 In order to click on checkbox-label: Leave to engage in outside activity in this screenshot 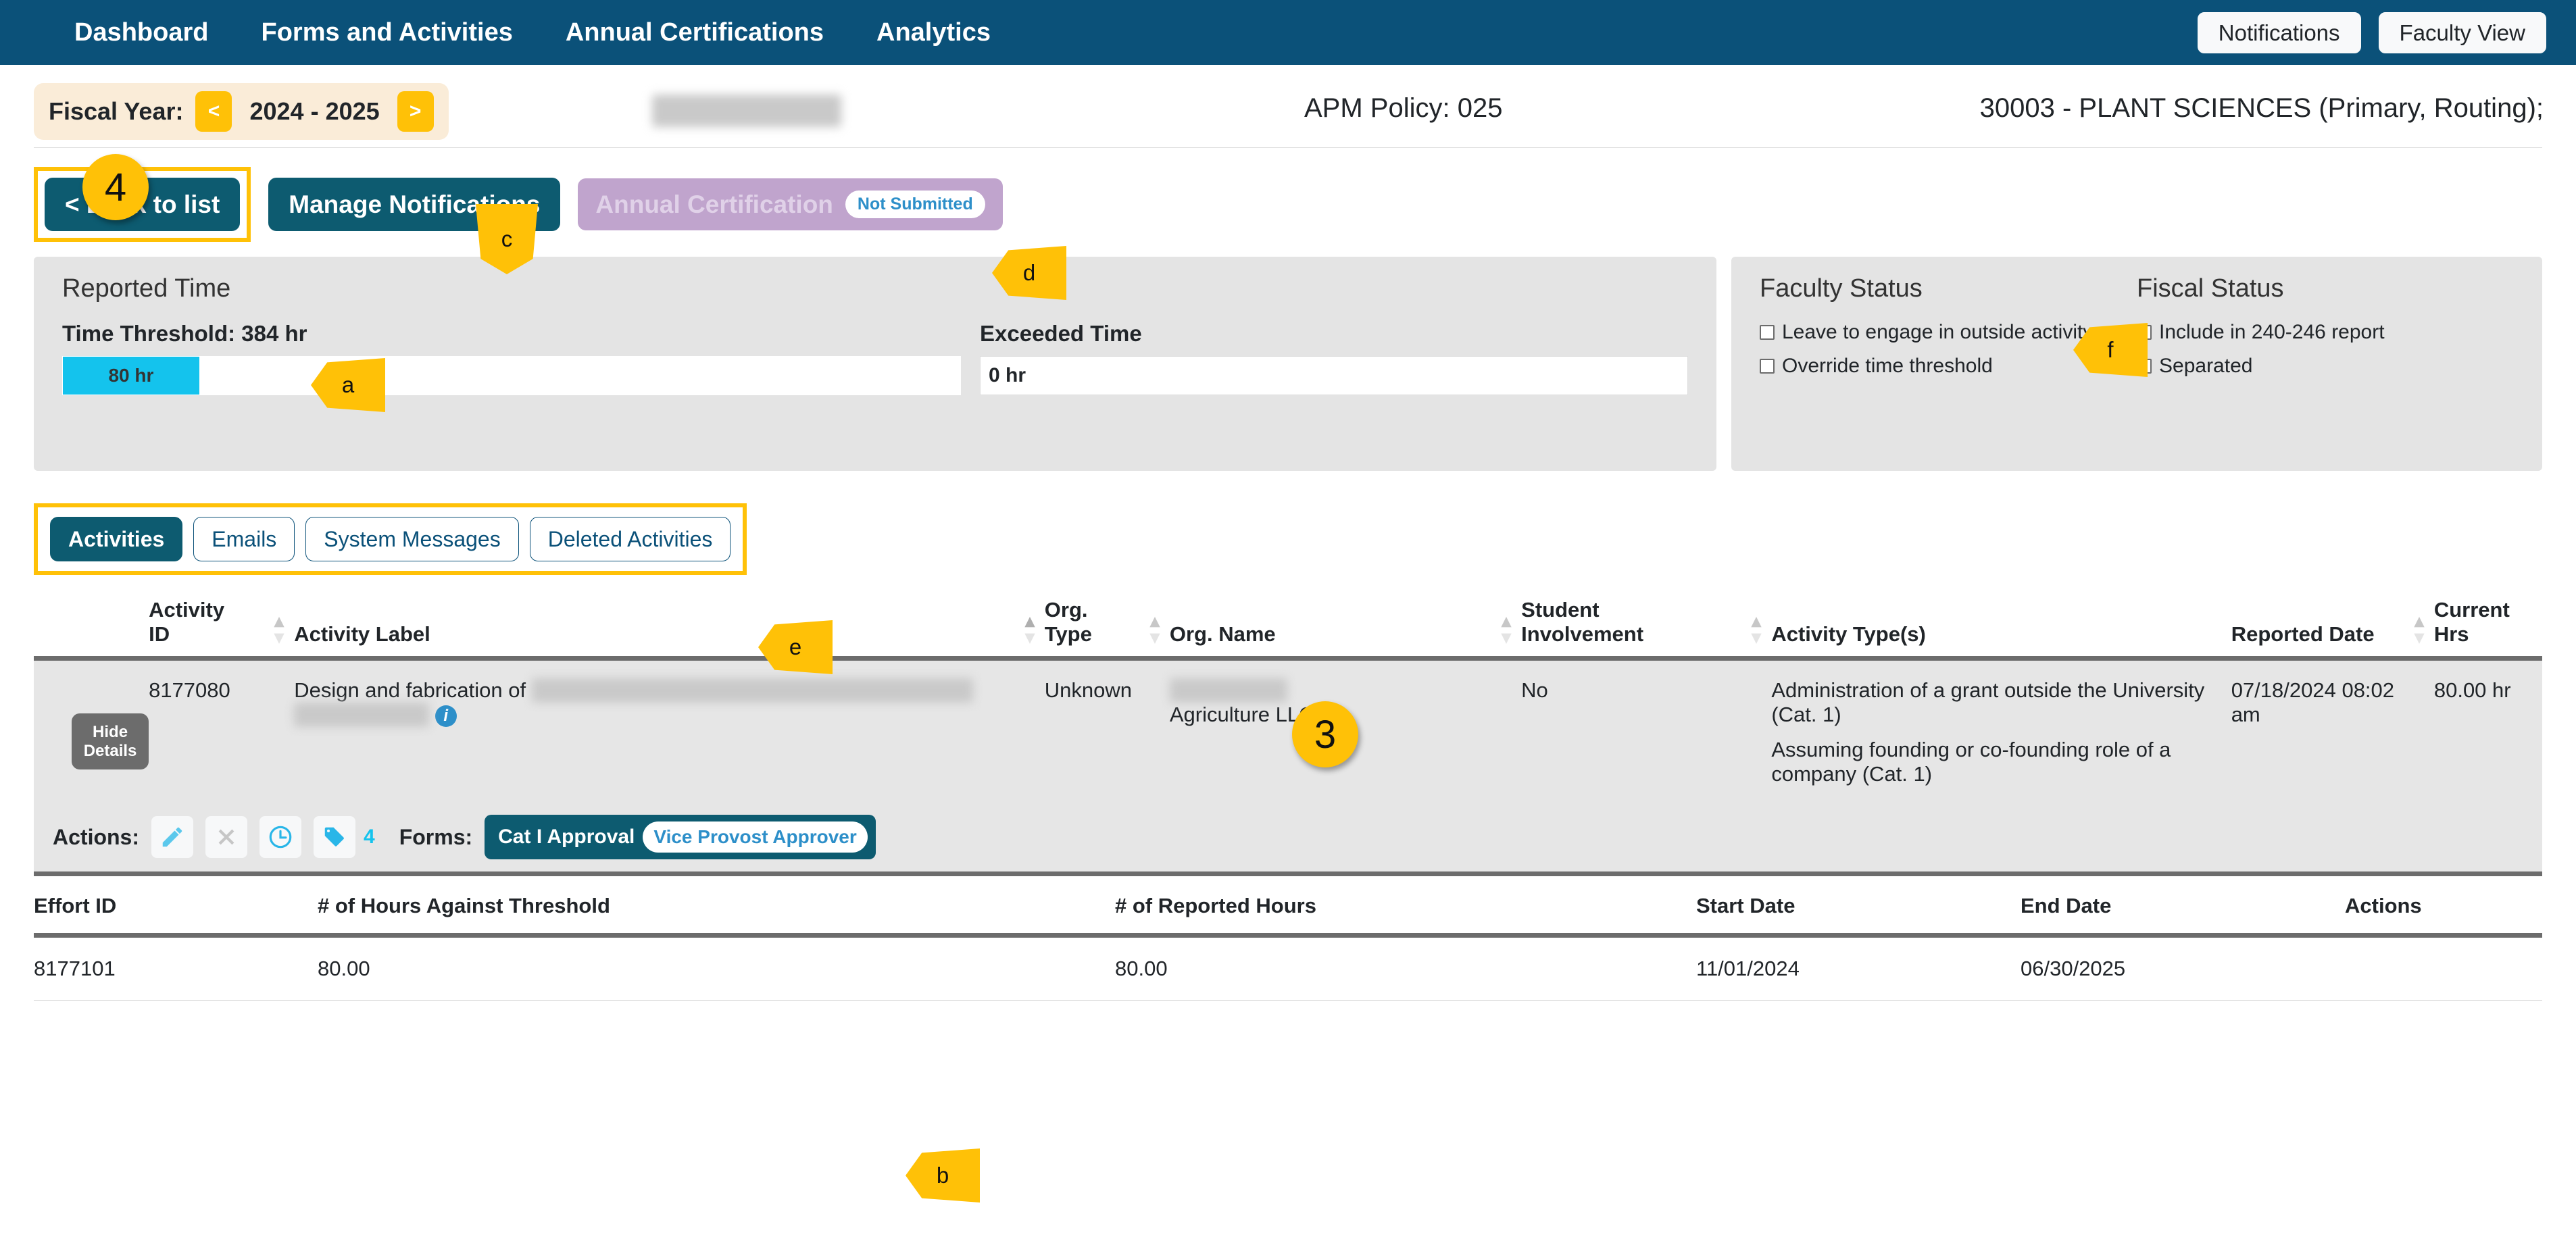, I will do `click(1938, 332)`.